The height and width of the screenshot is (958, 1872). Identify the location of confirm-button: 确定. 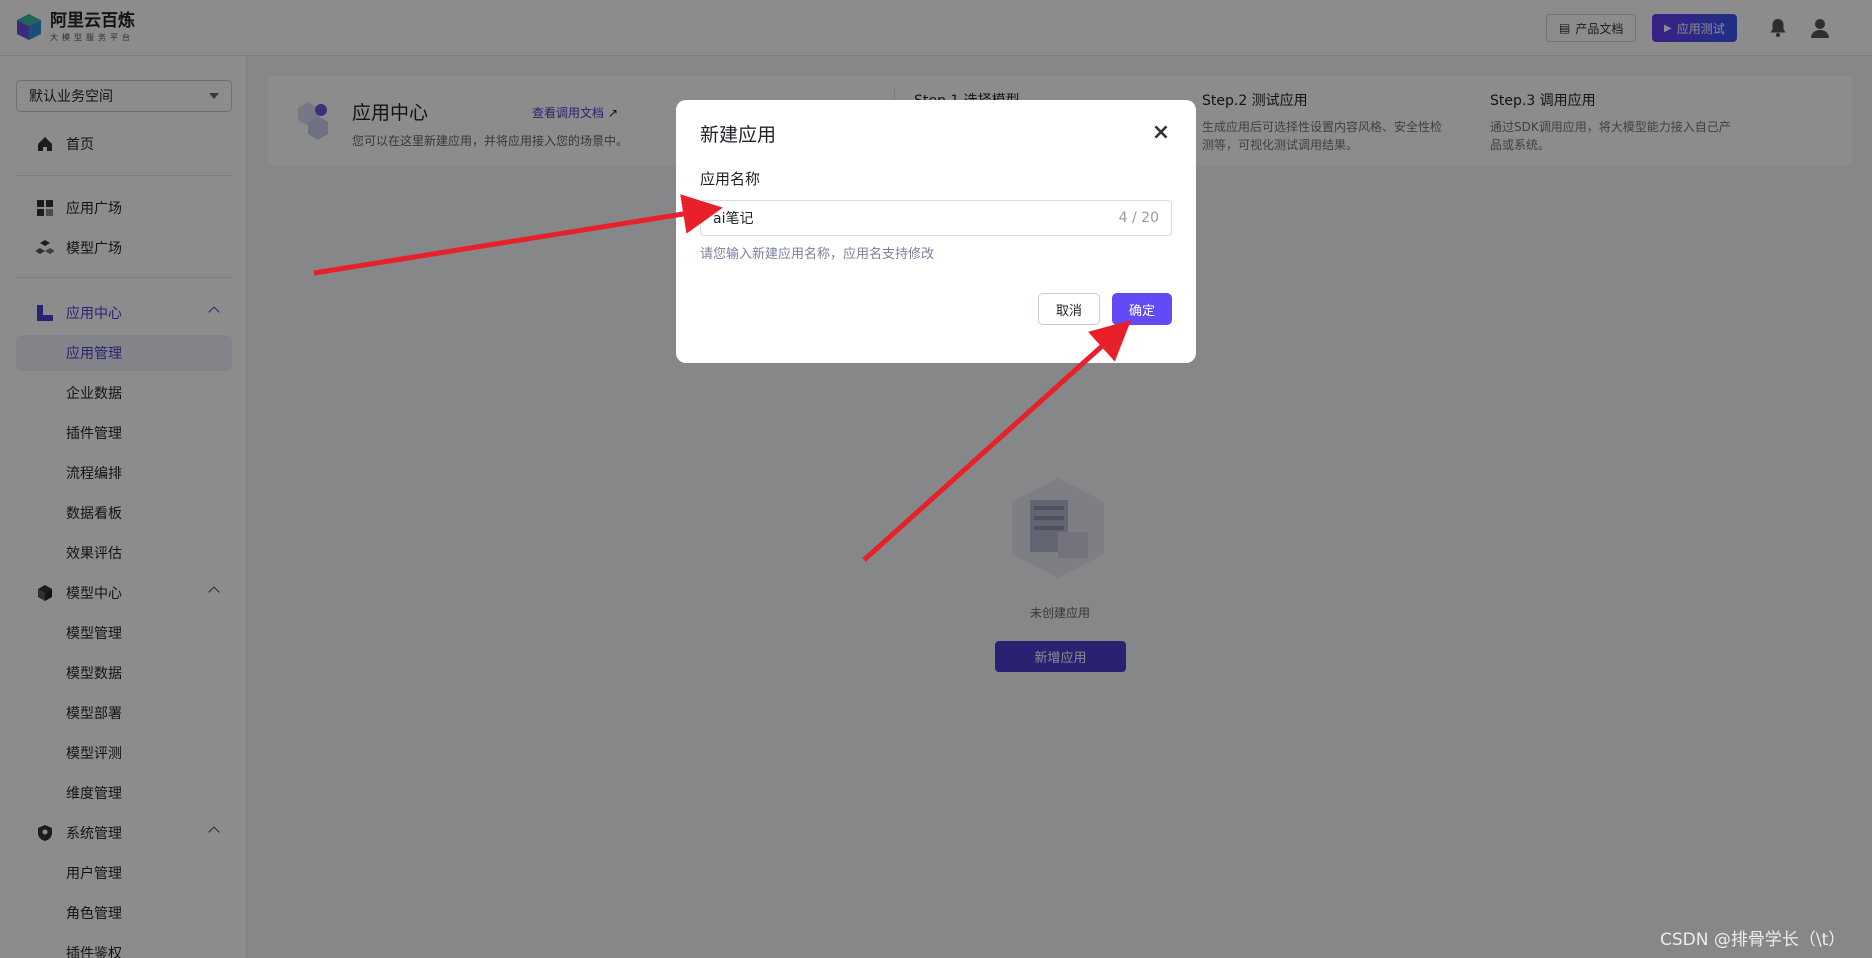
(1142, 309).